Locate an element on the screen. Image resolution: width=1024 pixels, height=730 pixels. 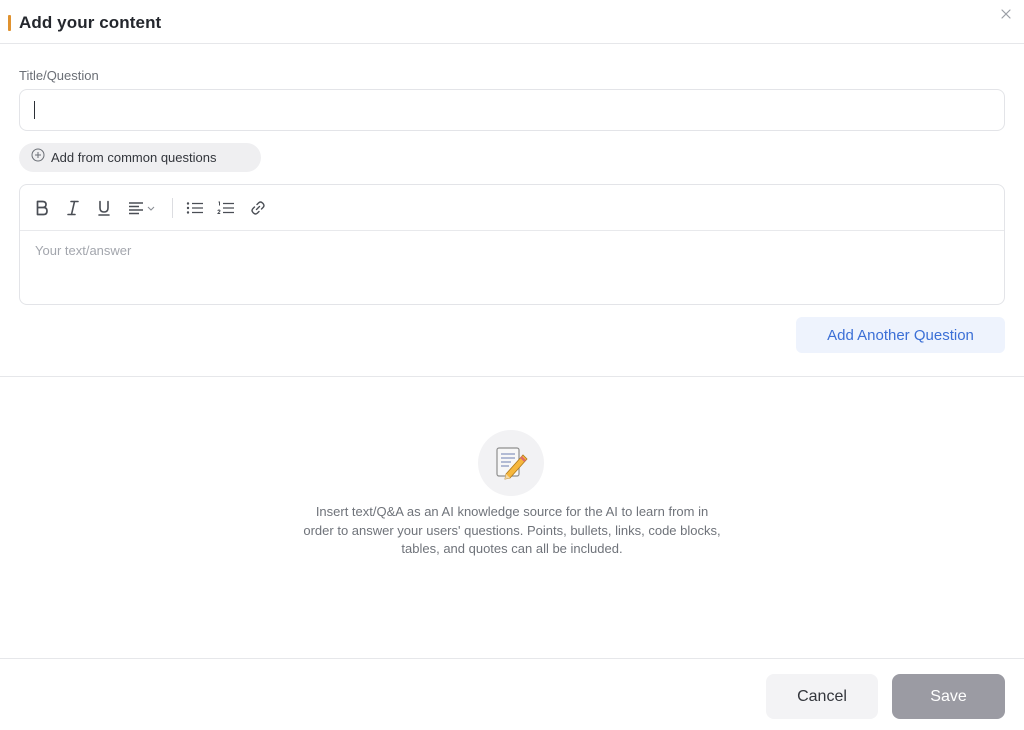
memo-pencil-icon is located at coordinates (511, 463).